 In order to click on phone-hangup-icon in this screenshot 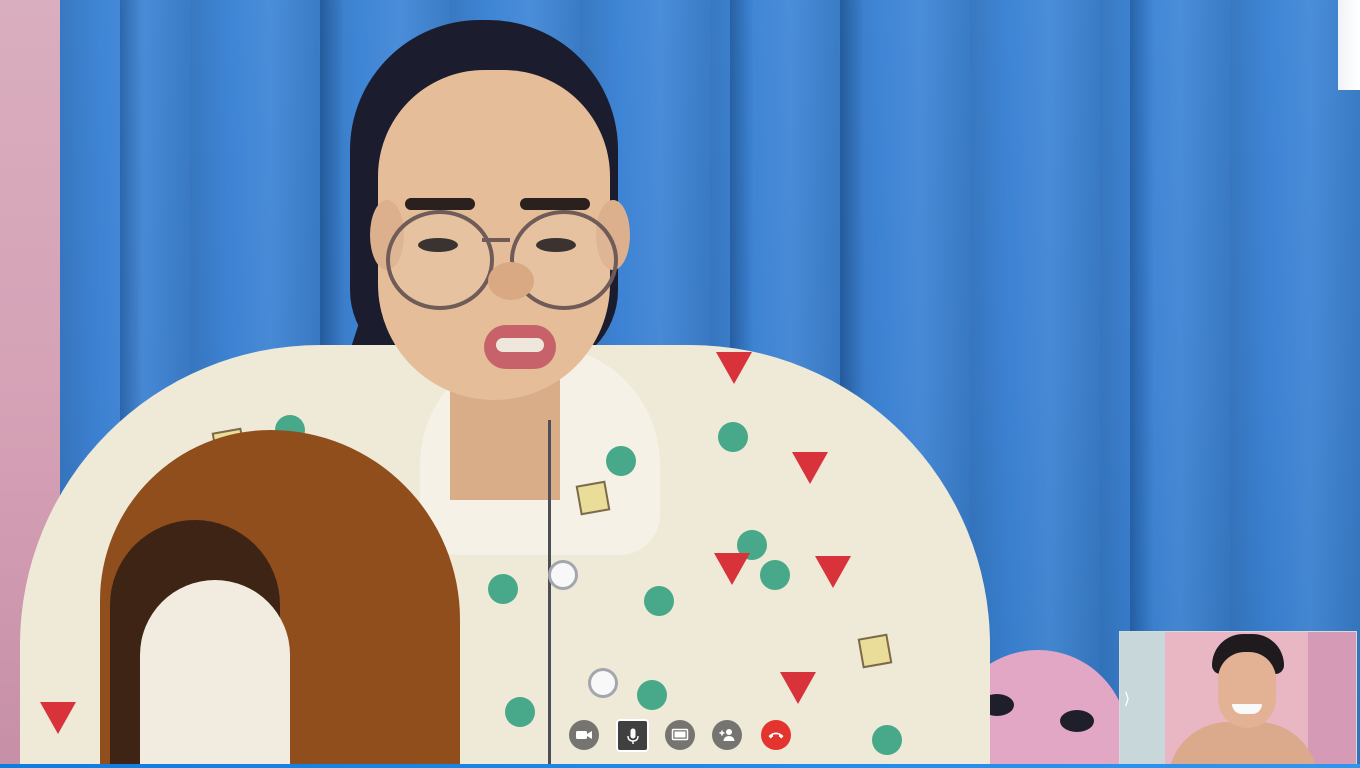, I will do `click(776, 735)`.